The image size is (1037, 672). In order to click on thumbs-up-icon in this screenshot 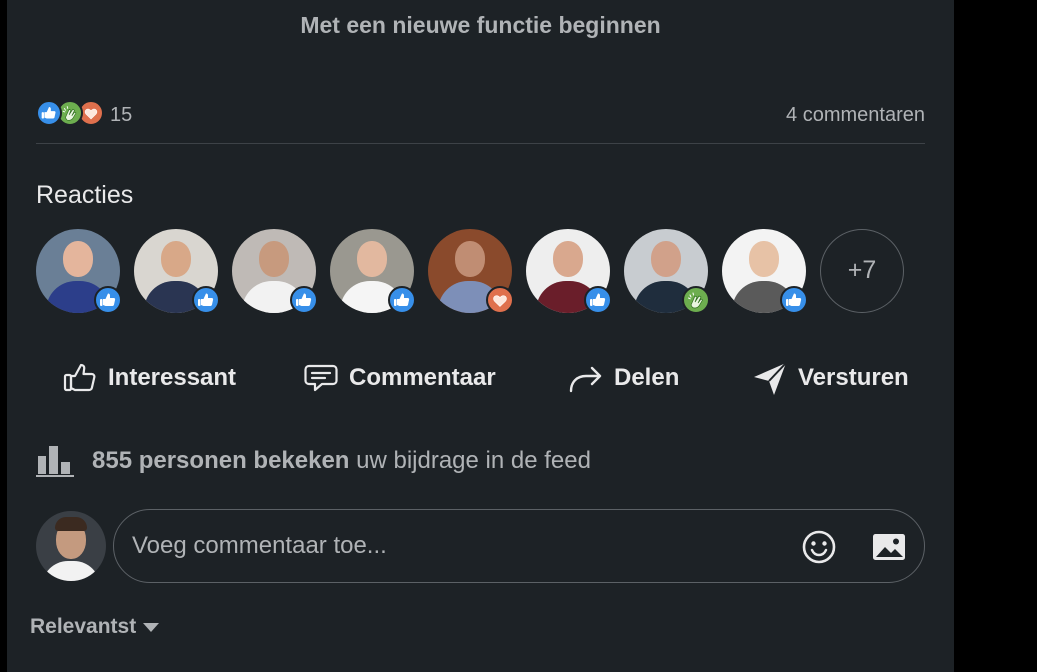, I will do `click(79, 377)`.